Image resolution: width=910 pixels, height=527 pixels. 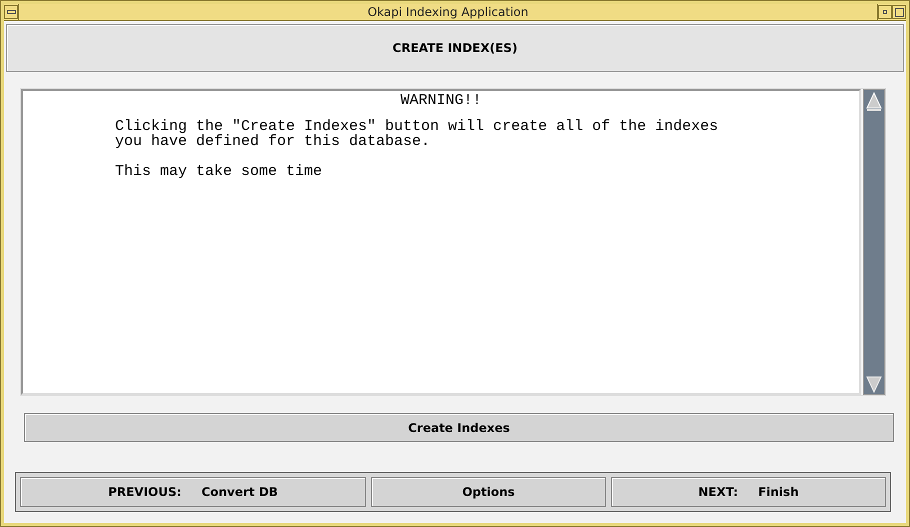 I want to click on message-text: This may take some time, so click(x=218, y=171).